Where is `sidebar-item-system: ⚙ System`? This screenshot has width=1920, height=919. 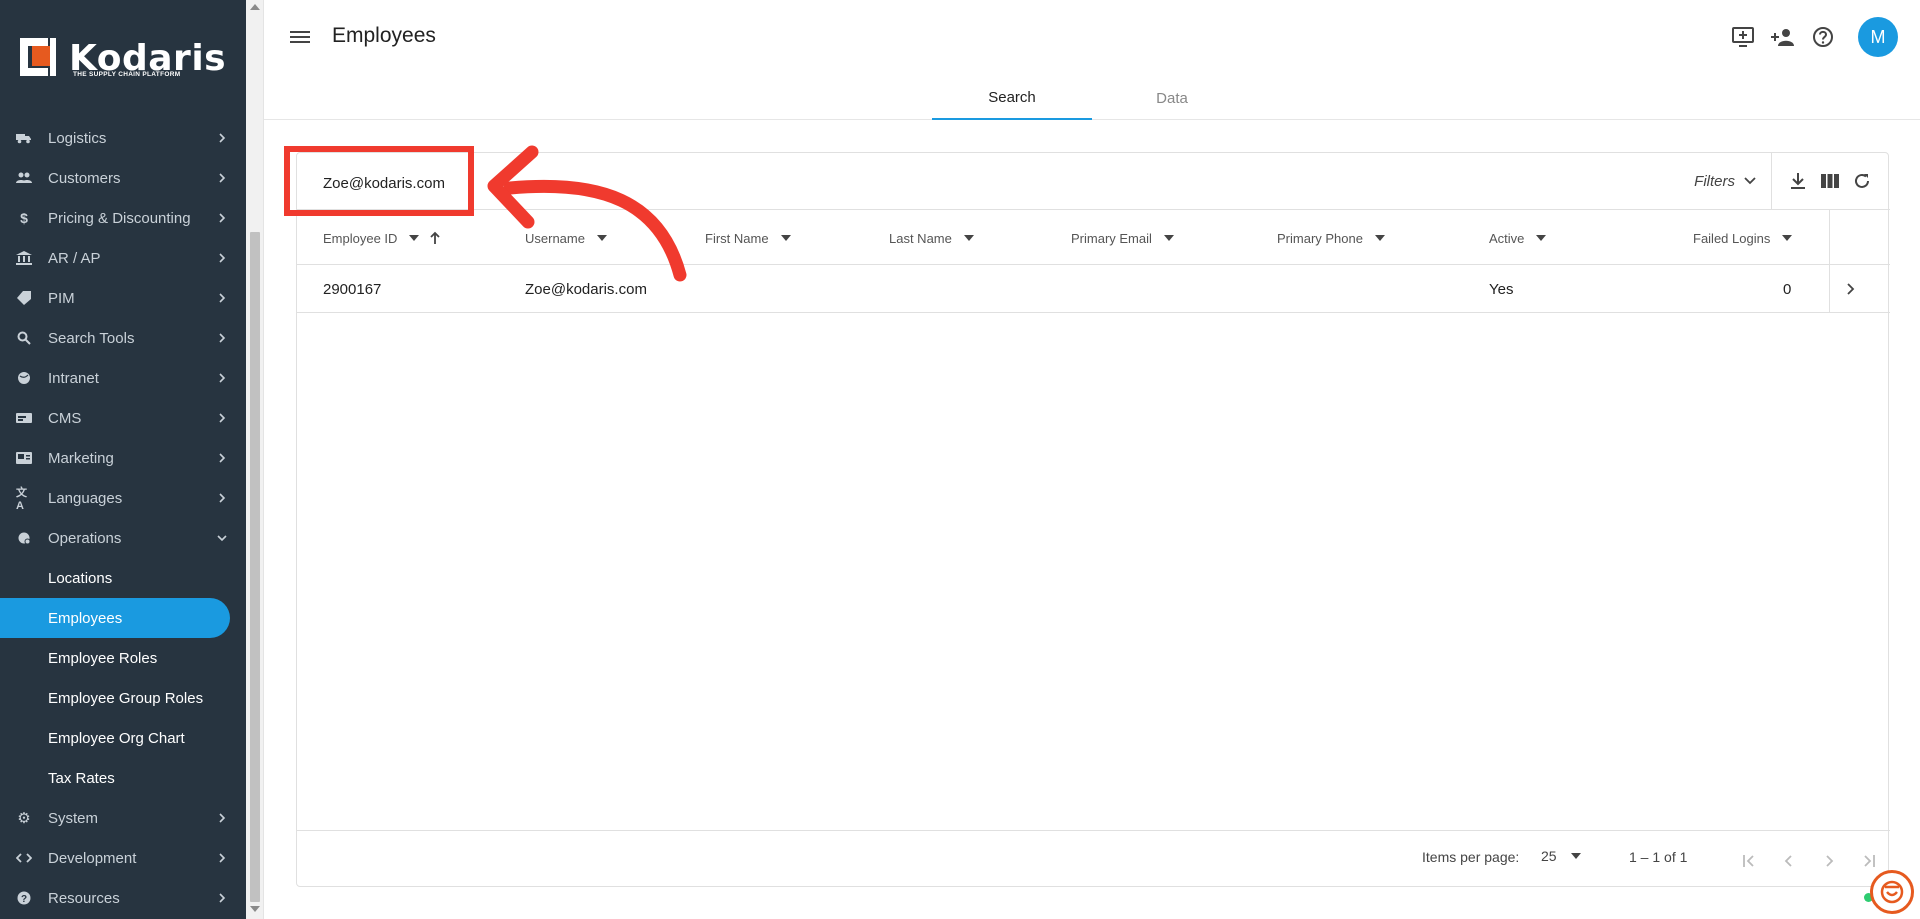
sidebar-item-system: ⚙ System is located at coordinates (123, 818).